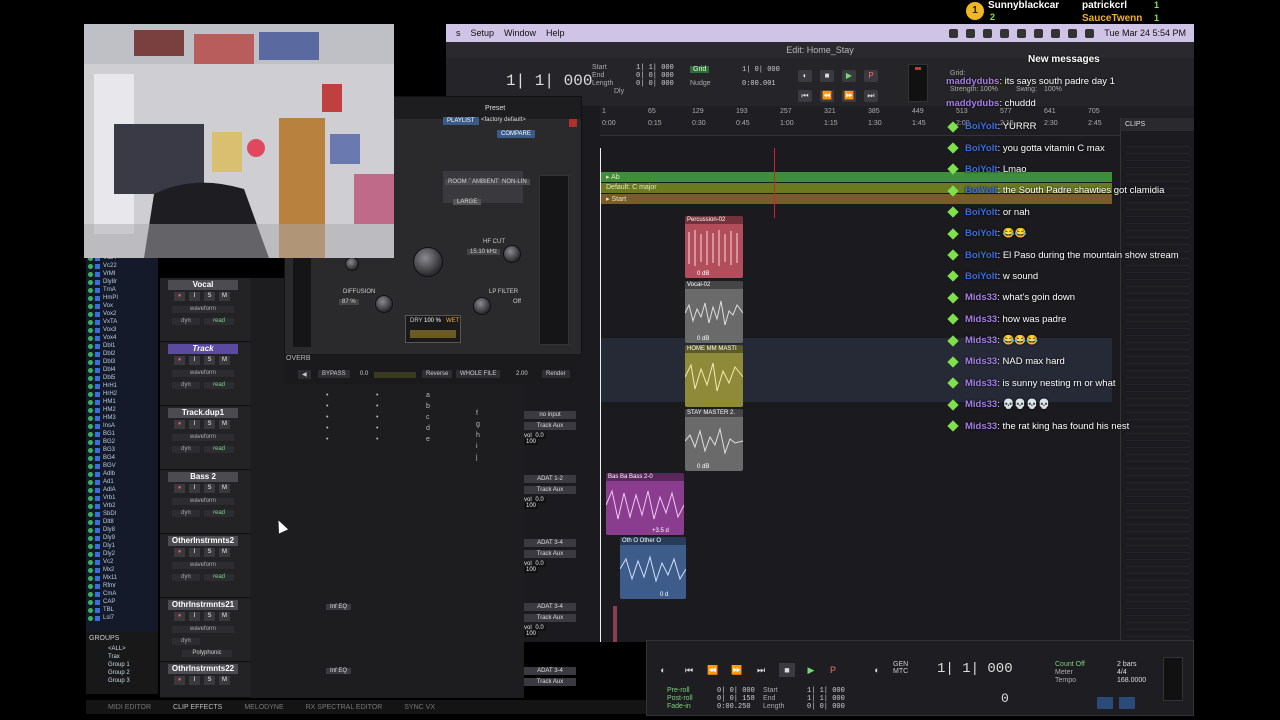  What do you see at coordinates (203, 605) in the screenshot?
I see `track-name: OthrInstrmnts21` at bounding box center [203, 605].